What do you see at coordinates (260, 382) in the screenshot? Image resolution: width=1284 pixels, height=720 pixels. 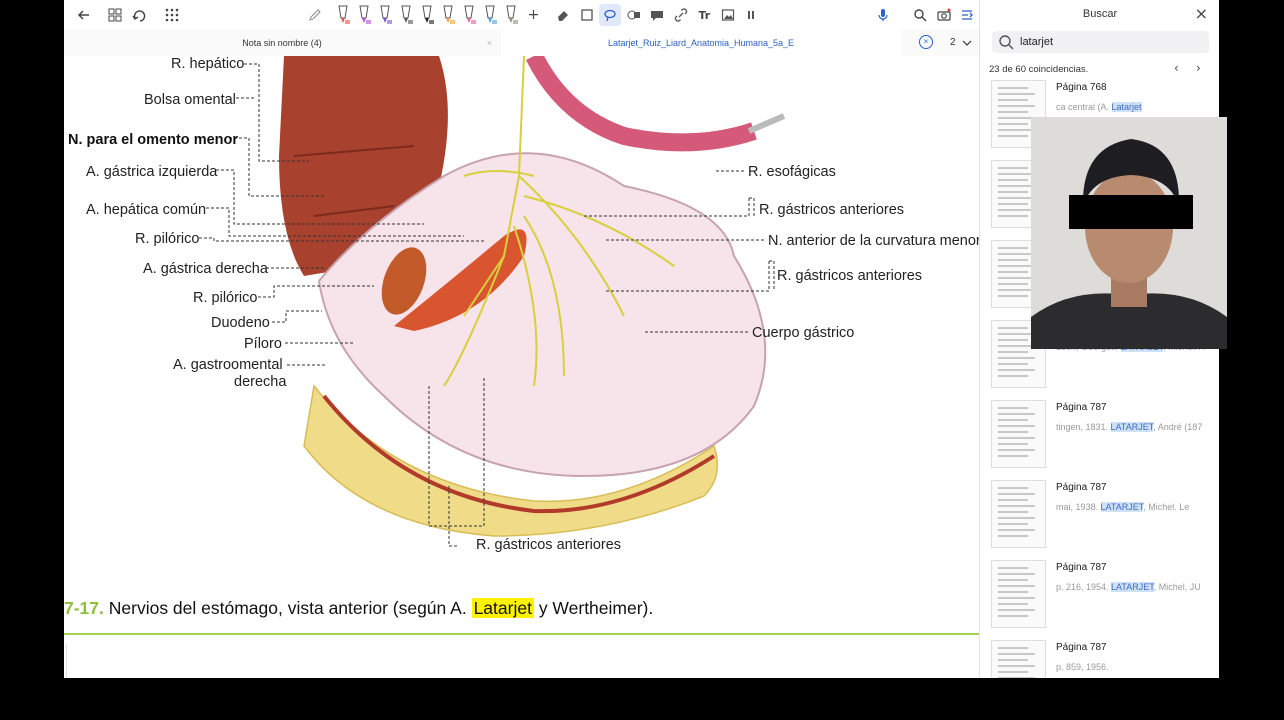 I see `label-derecha: derecha` at bounding box center [260, 382].